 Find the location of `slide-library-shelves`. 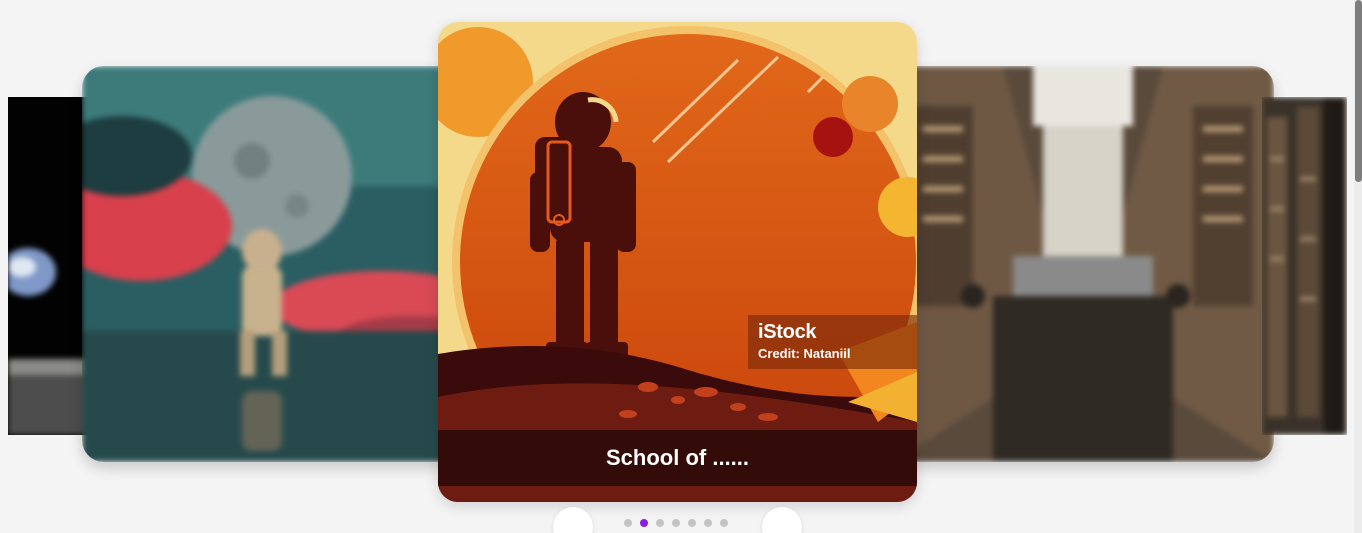

slide-library-shelves is located at coordinates (1304, 266).